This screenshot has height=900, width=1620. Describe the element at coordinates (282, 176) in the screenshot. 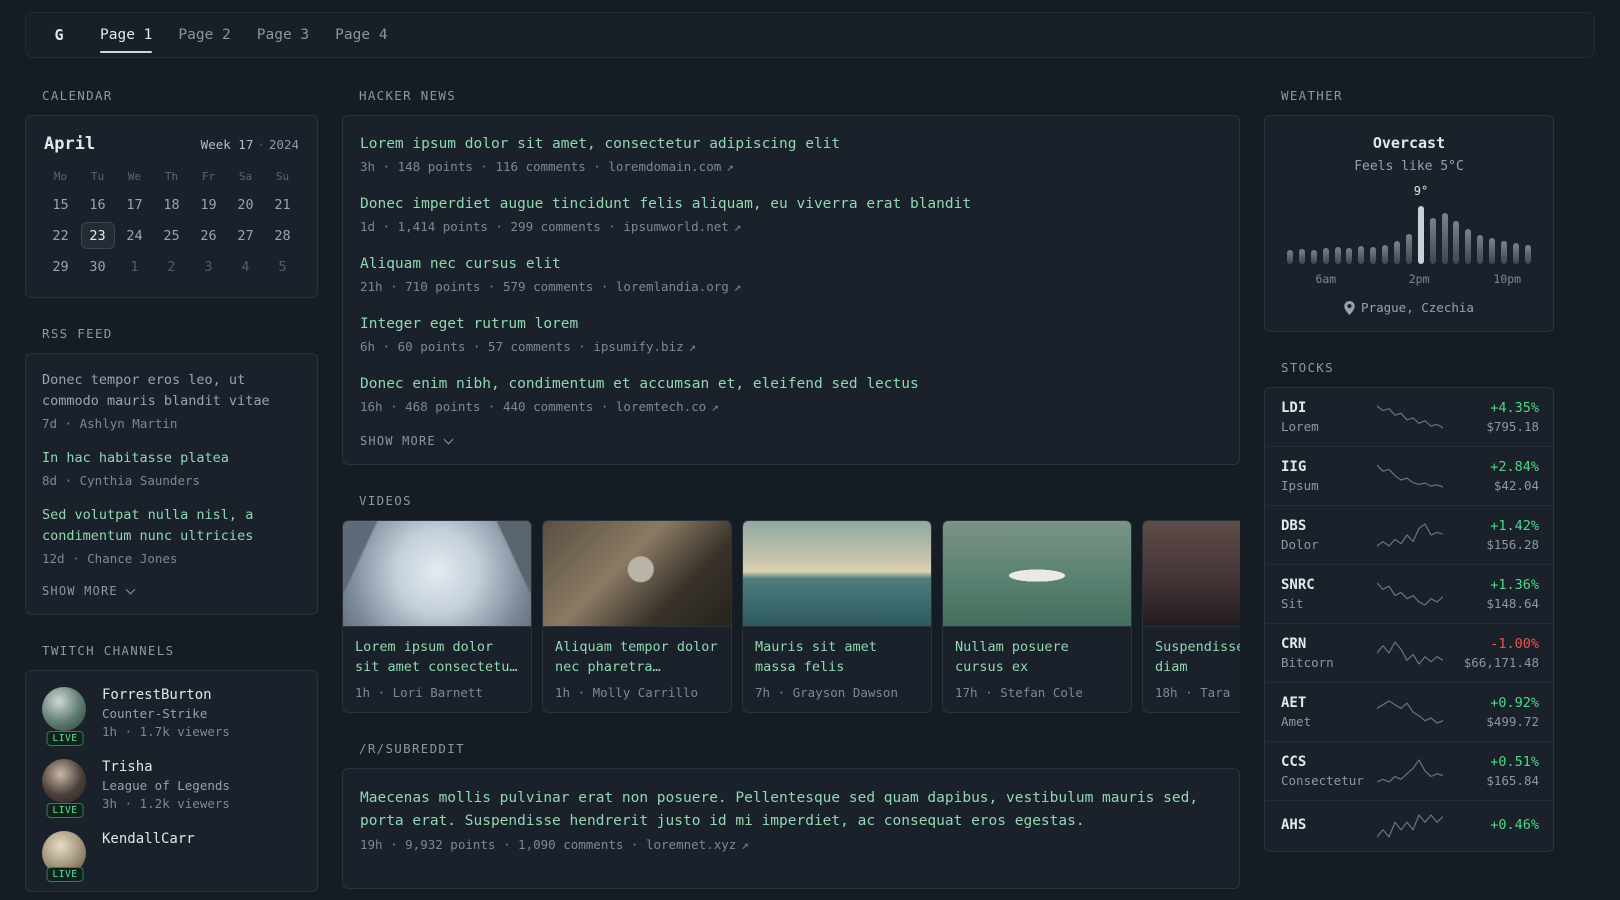

I see `calendar-day-header: Su` at that location.